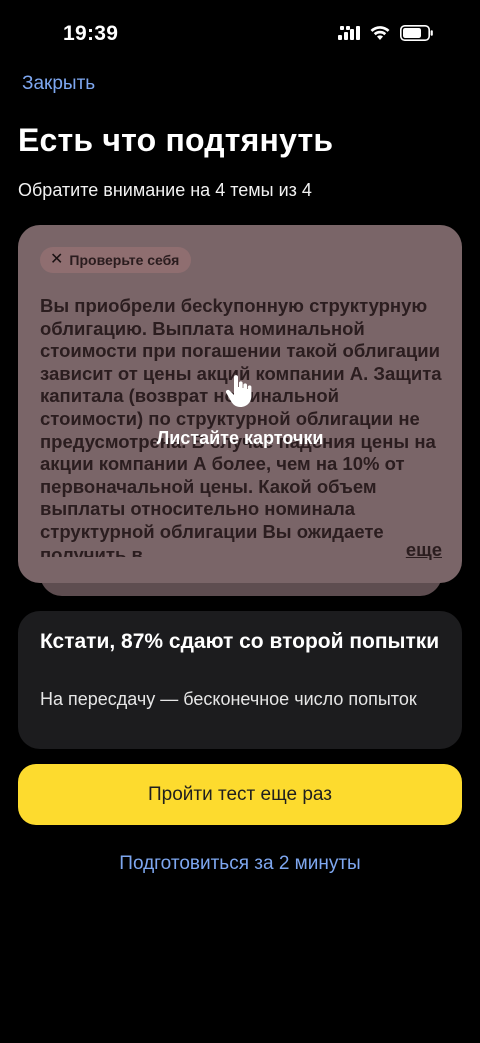 This screenshot has width=480, height=1043. Describe the element at coordinates (165, 190) in the screenshot. I see `page-subtitle: Обратите внимание на 4 темы из 4` at that location.